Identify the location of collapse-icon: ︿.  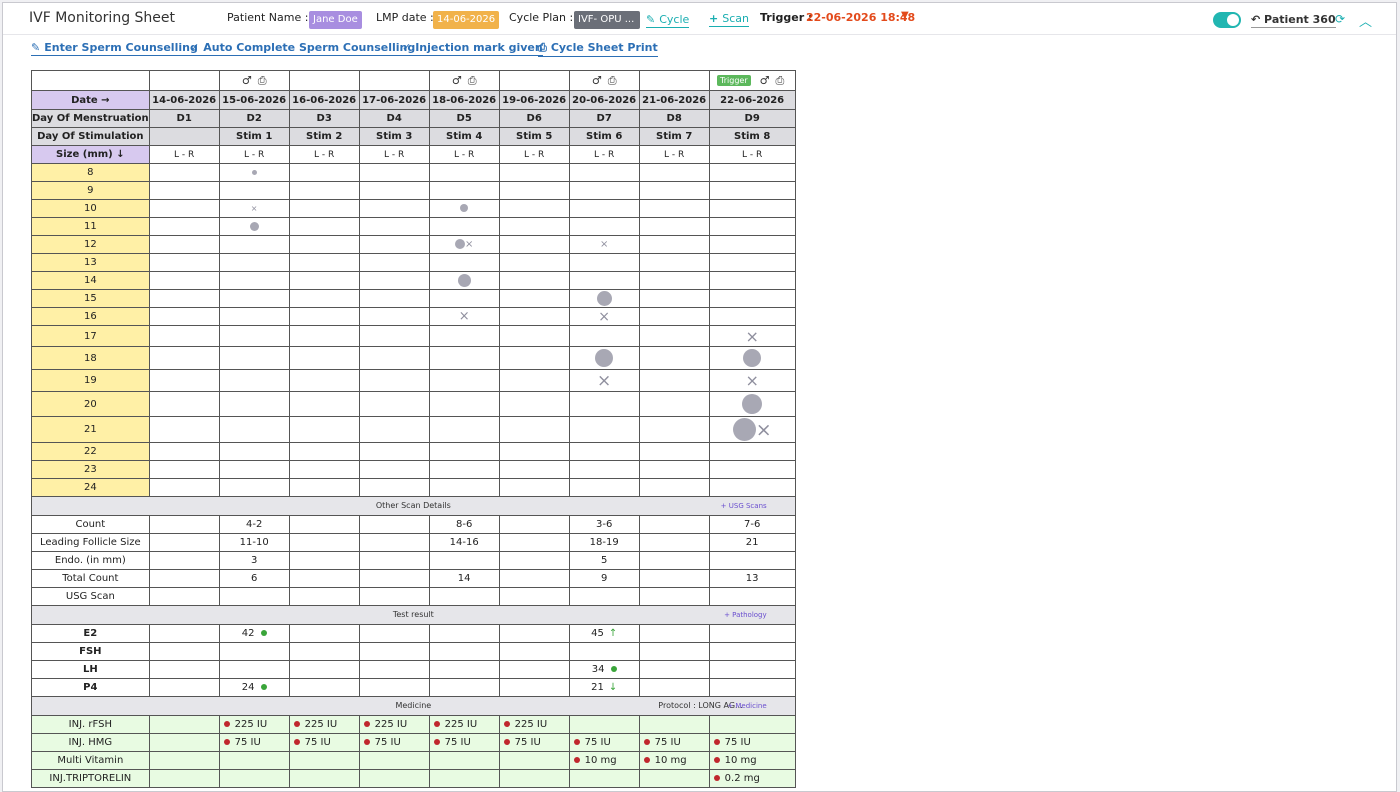
(1365, 20).